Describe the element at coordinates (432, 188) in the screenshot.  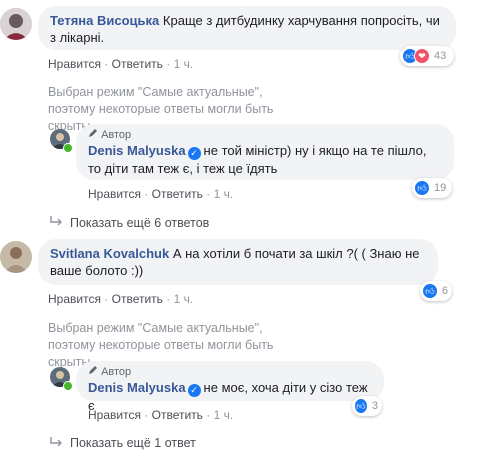
I see `reaction-summary: 👍︎ 19` at that location.